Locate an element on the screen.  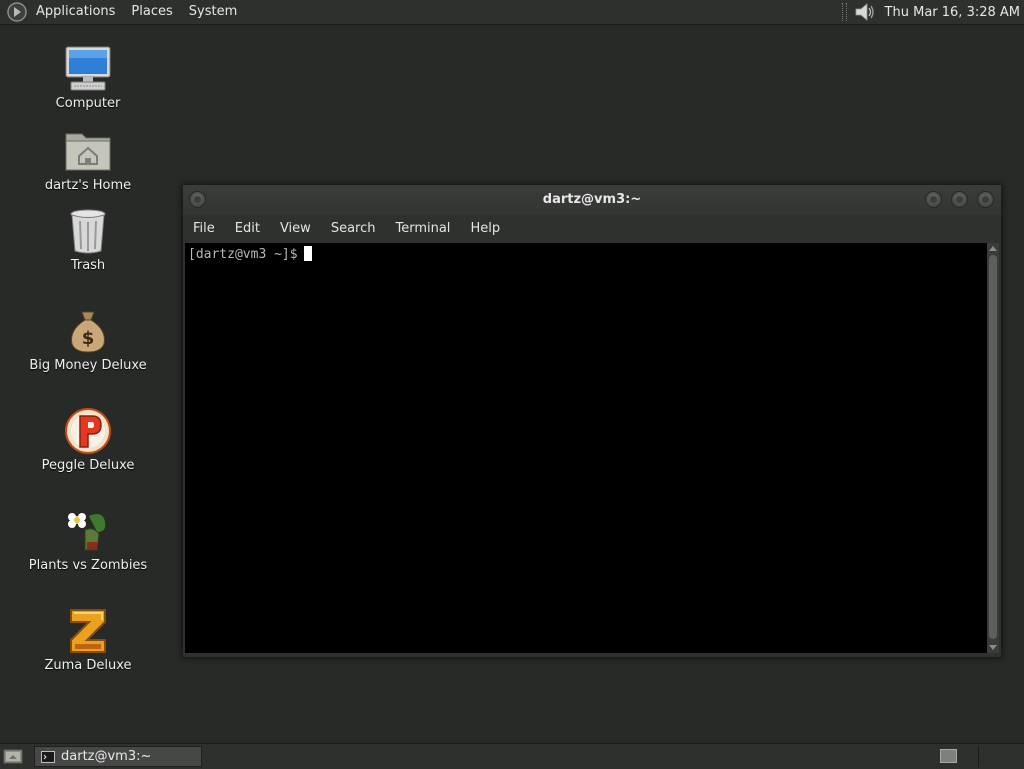
prompt-line: [dartz@vm3 ~]$ is located at coordinates (250, 254).